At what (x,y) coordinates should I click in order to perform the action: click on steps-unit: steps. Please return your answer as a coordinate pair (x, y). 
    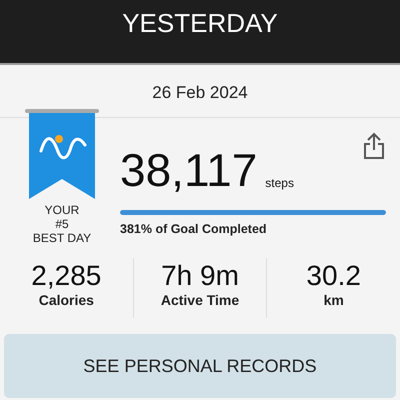
    Looking at the image, I should click on (279, 183).